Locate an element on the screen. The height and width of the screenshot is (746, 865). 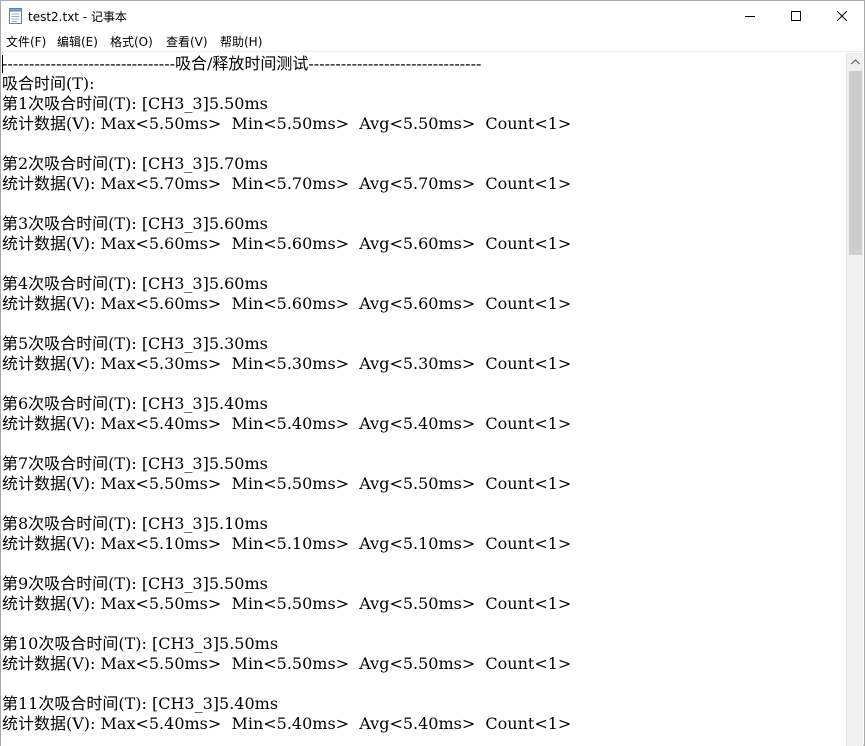
text-line: 第5次吸合时间(T): [CH3_3]5.30ms is located at coordinates (135, 343).